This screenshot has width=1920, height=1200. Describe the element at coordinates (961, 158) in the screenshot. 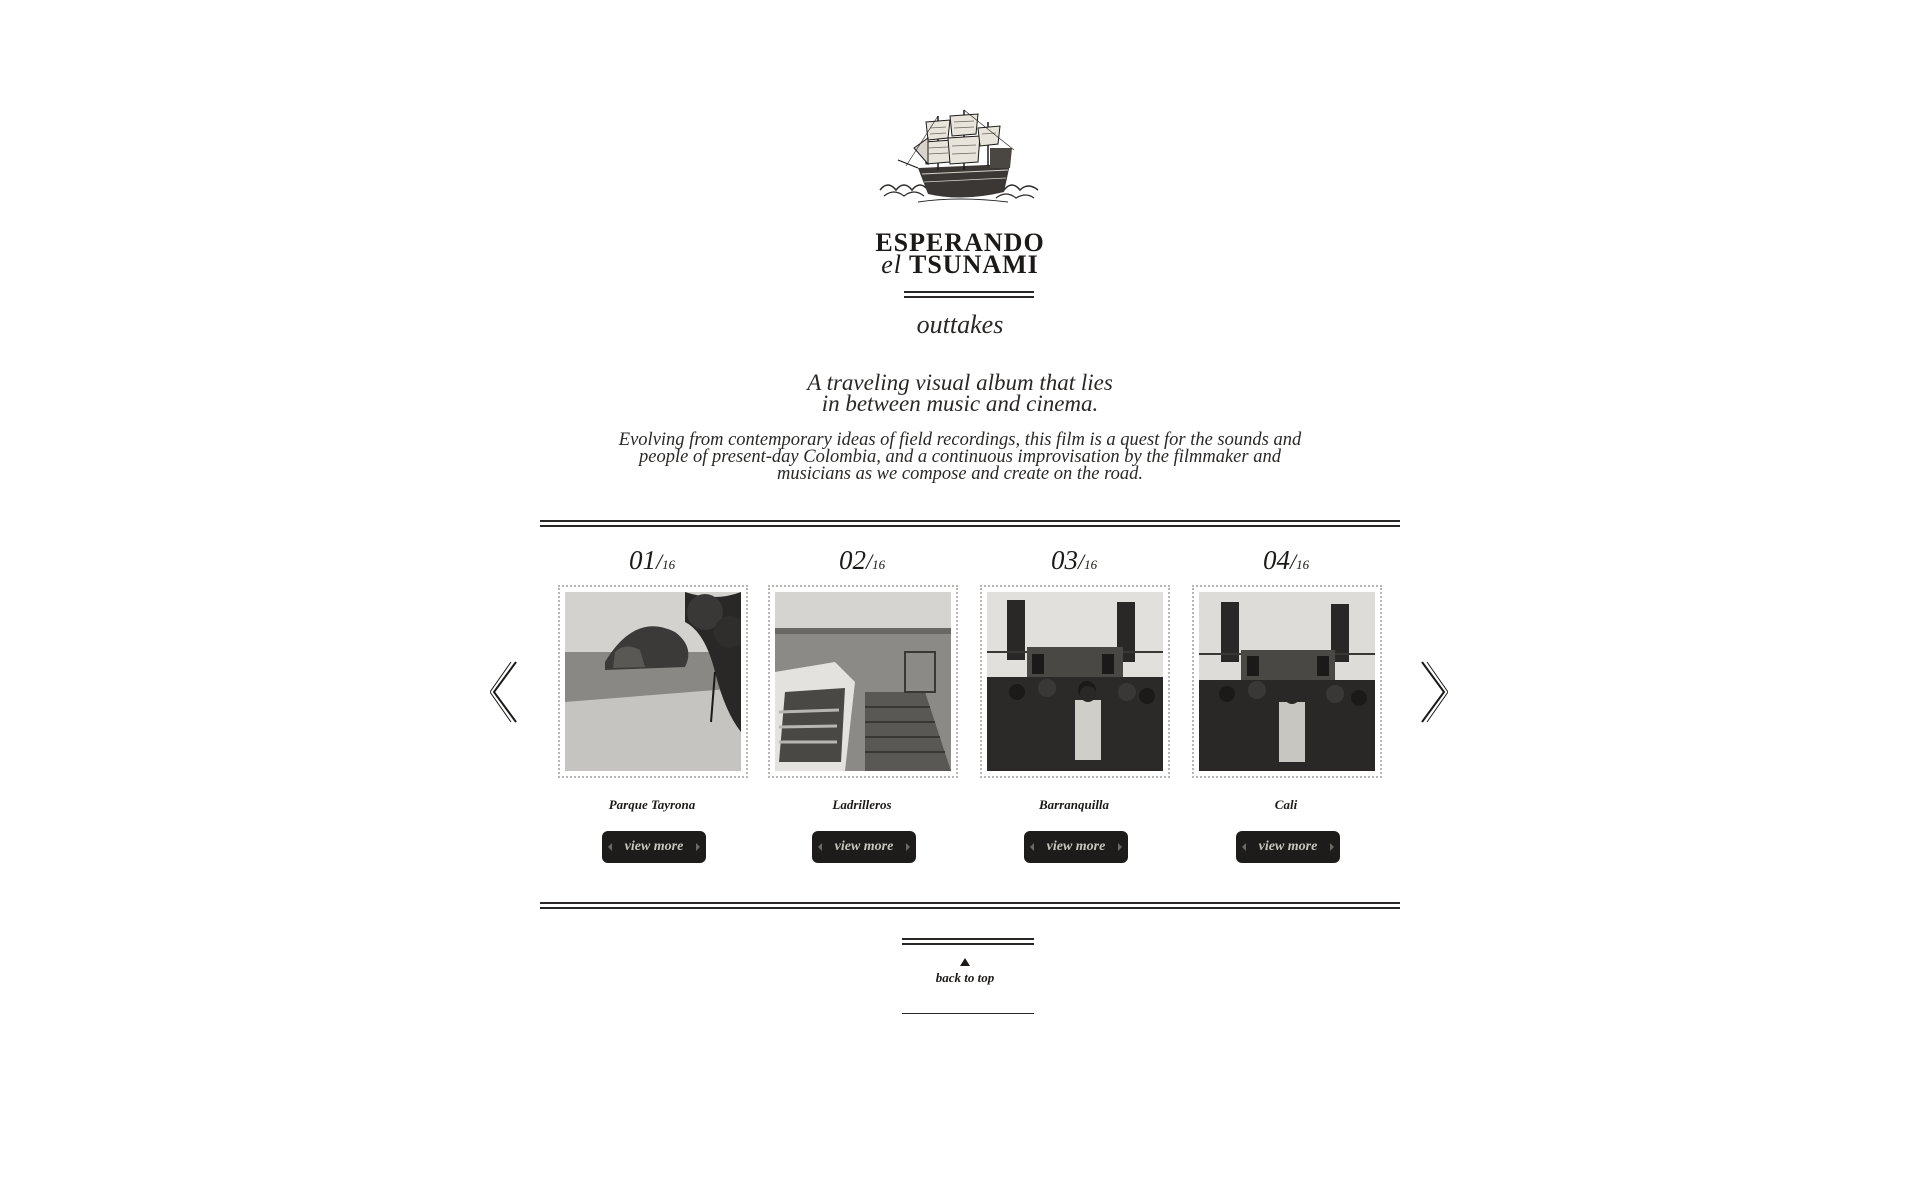

I see `ship-icon` at that location.